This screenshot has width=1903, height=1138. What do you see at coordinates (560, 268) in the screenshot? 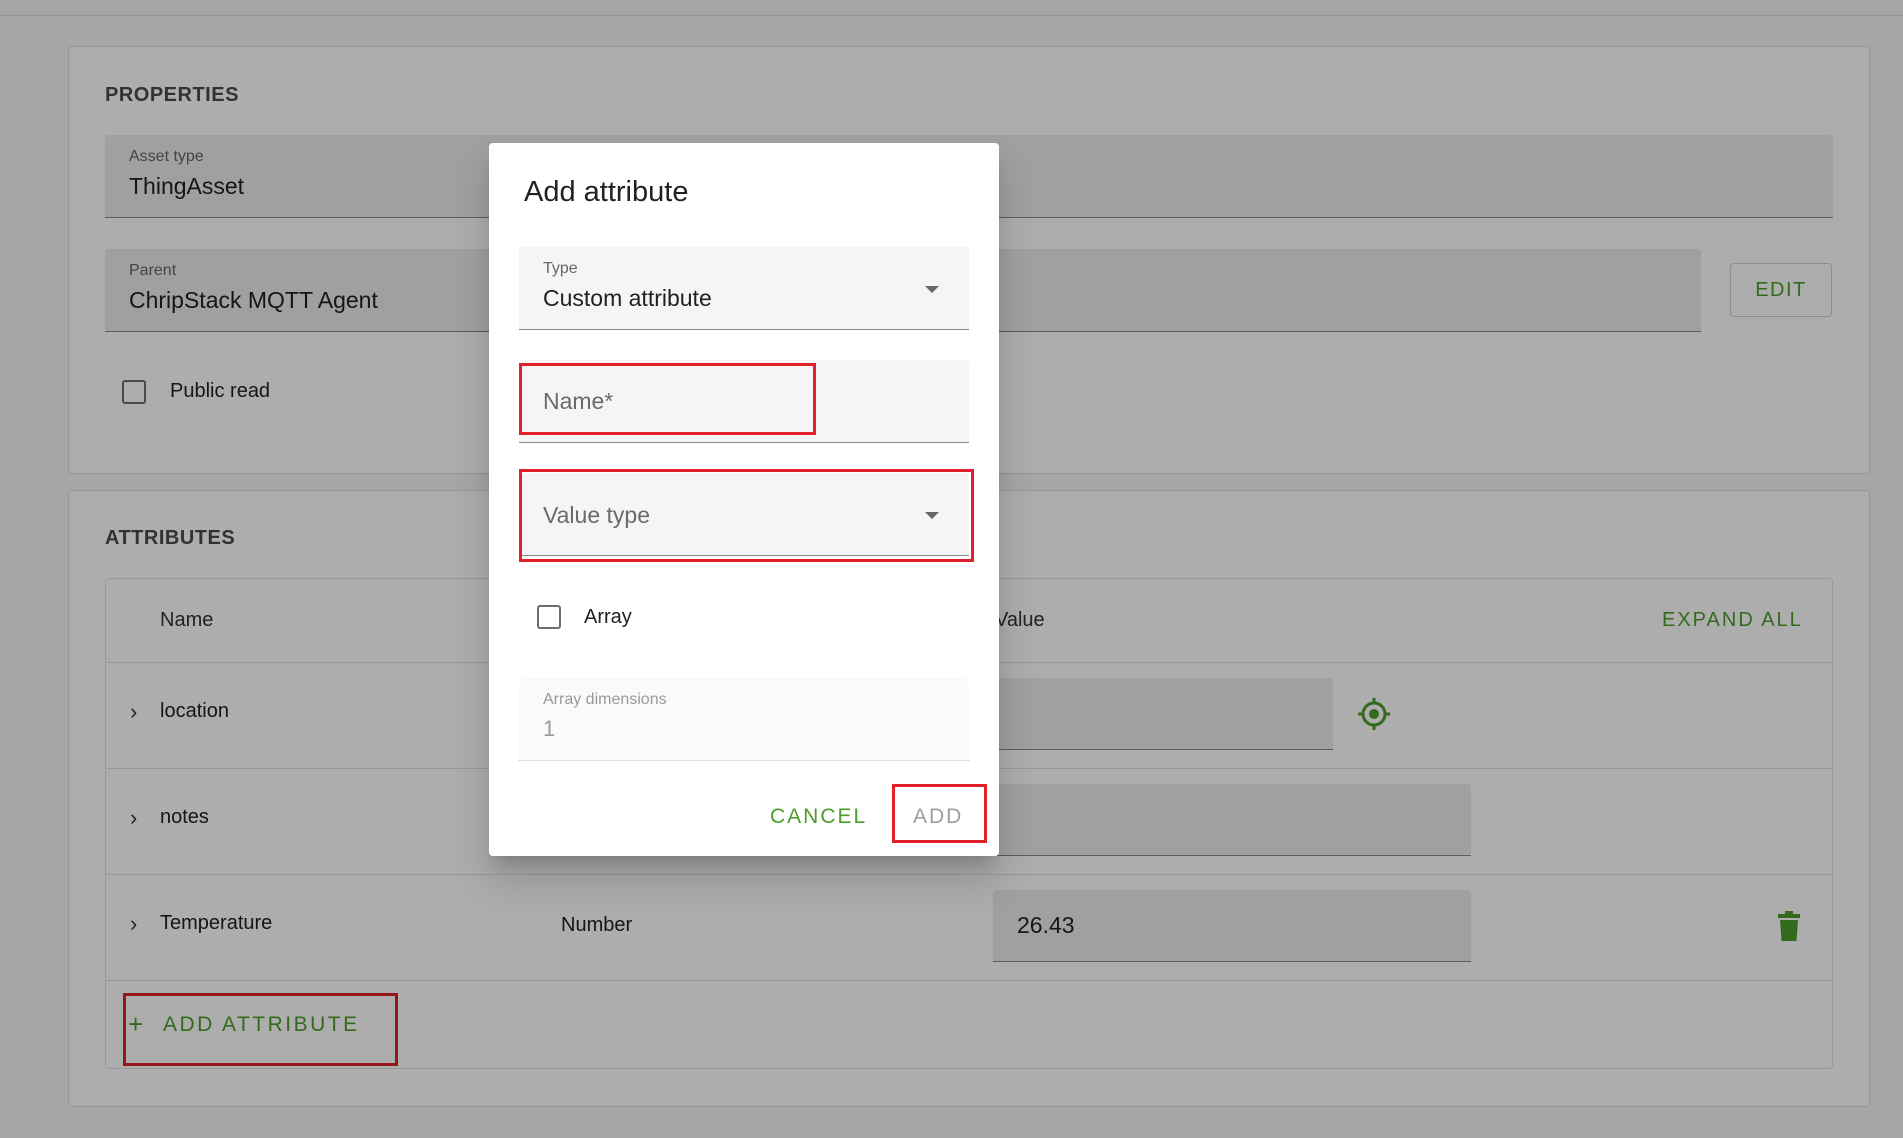
I see `type-label: Type` at bounding box center [560, 268].